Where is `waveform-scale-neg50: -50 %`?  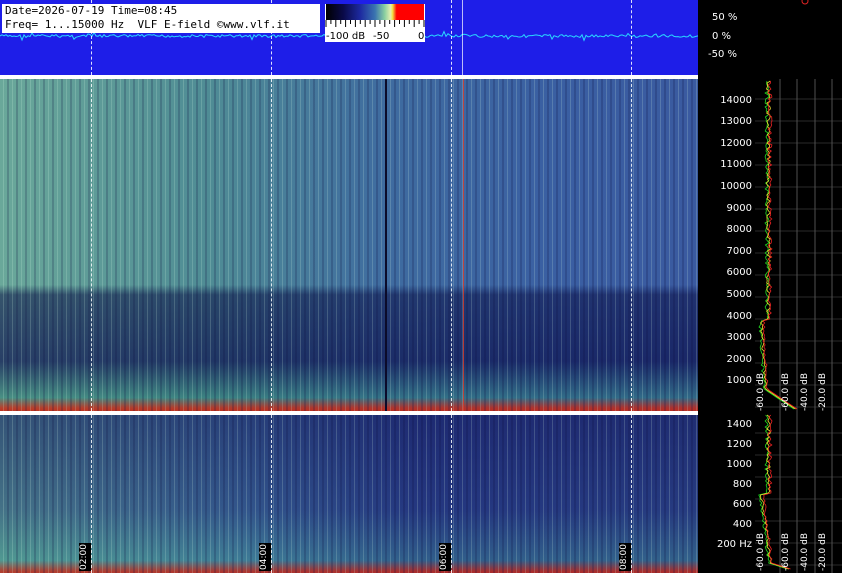 waveform-scale-neg50: -50 % is located at coordinates (723, 54).